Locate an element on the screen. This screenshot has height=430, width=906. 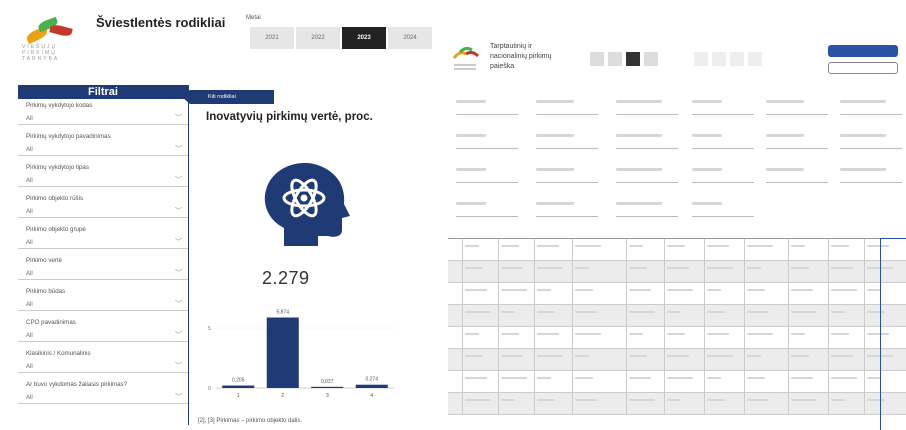
table-header-row is located at coordinates (677, 250).